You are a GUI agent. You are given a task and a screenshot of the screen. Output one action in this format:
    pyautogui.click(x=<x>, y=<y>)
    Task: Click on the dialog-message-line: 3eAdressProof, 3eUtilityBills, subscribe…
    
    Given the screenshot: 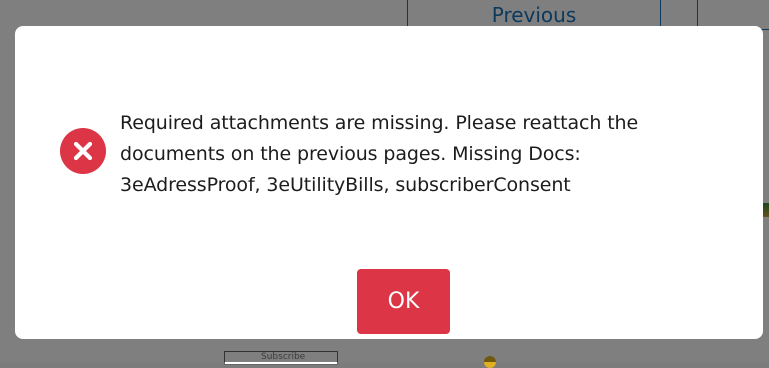 What is the action you would take?
    pyautogui.click(x=345, y=185)
    